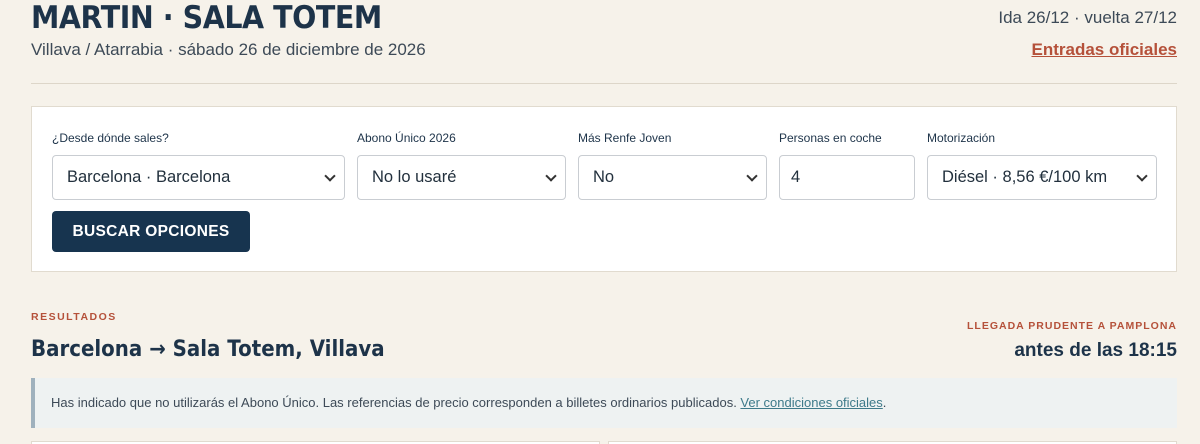 Image resolution: width=1200 pixels, height=444 pixels. Describe the element at coordinates (110, 138) in the screenshot. I see `origin-label: ¿Desde dónde sales?` at that location.